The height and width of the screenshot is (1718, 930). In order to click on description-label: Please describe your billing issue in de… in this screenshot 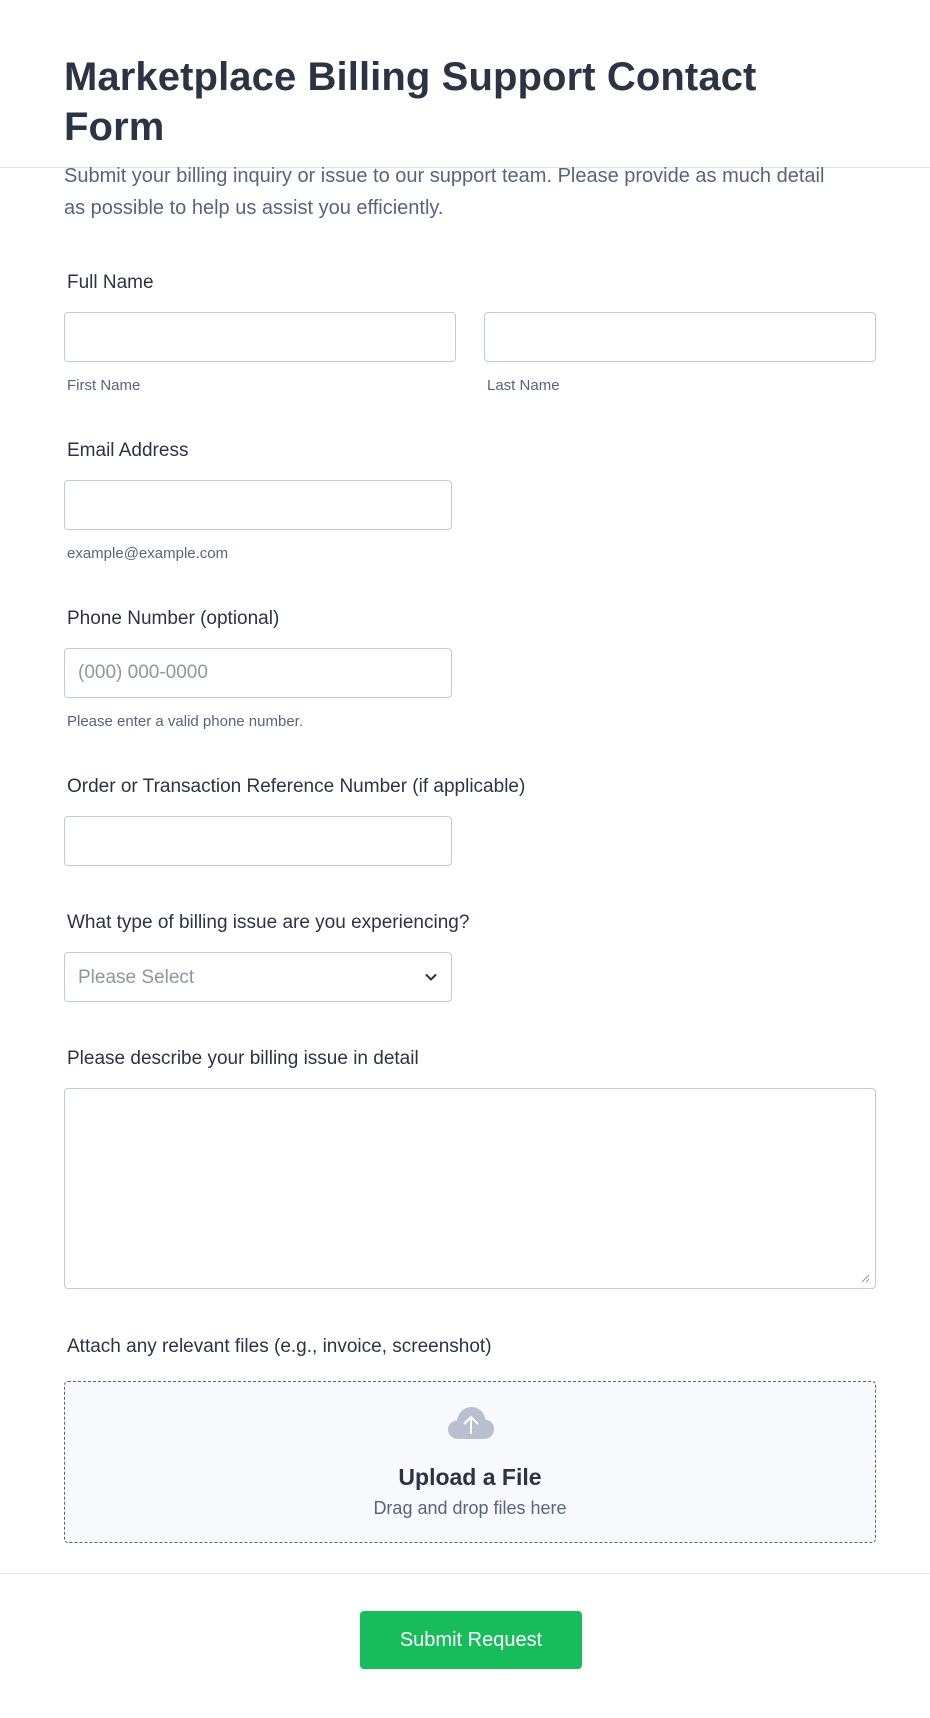, I will do `click(243, 1058)`.